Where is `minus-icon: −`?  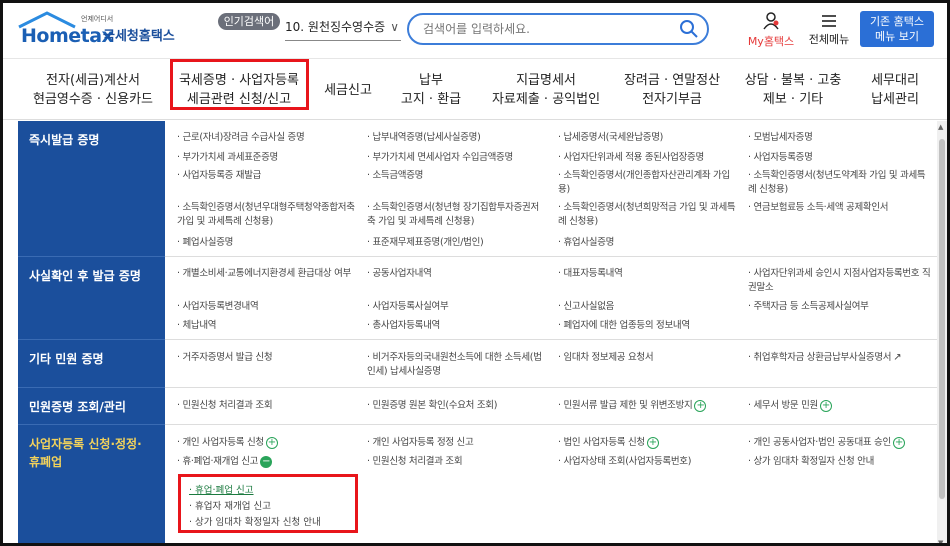 minus-icon: − is located at coordinates (266, 461).